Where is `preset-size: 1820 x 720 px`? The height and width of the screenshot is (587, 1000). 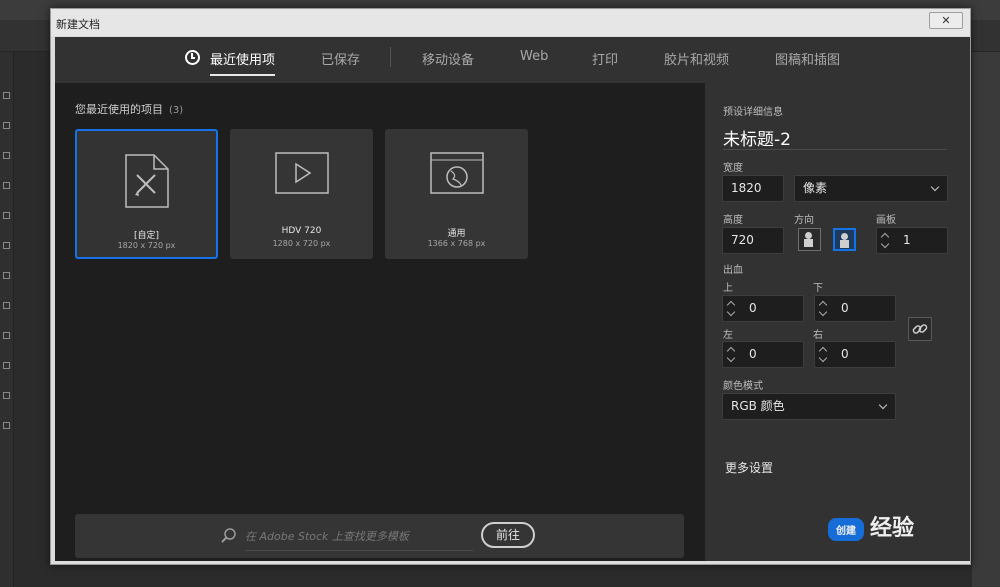
preset-size: 1820 x 720 px is located at coordinates (146, 245).